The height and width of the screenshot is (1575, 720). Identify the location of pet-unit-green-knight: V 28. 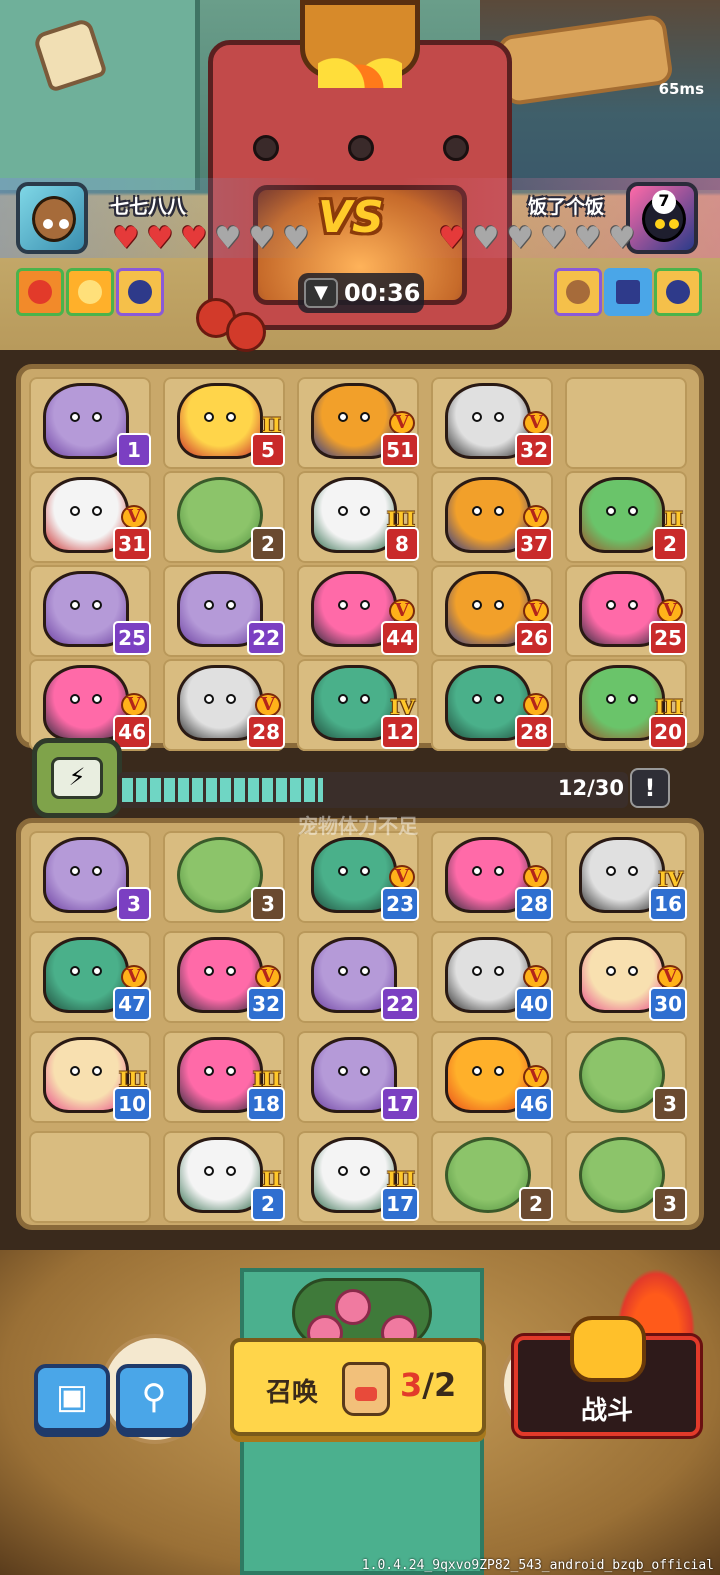
(493, 705).